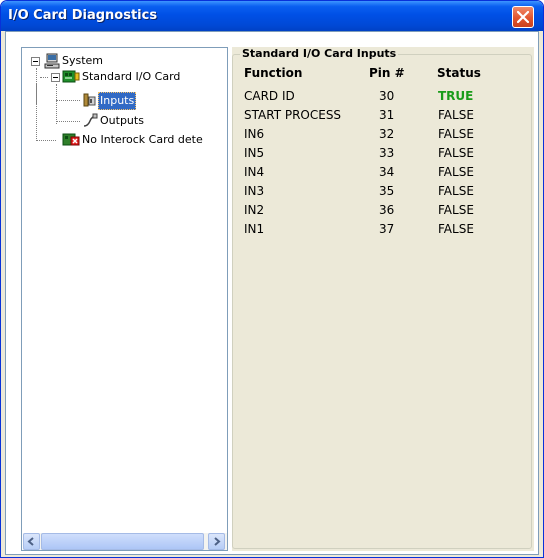 The image size is (544, 558). I want to click on tree-label-inputs: Inputs, so click(117, 101).